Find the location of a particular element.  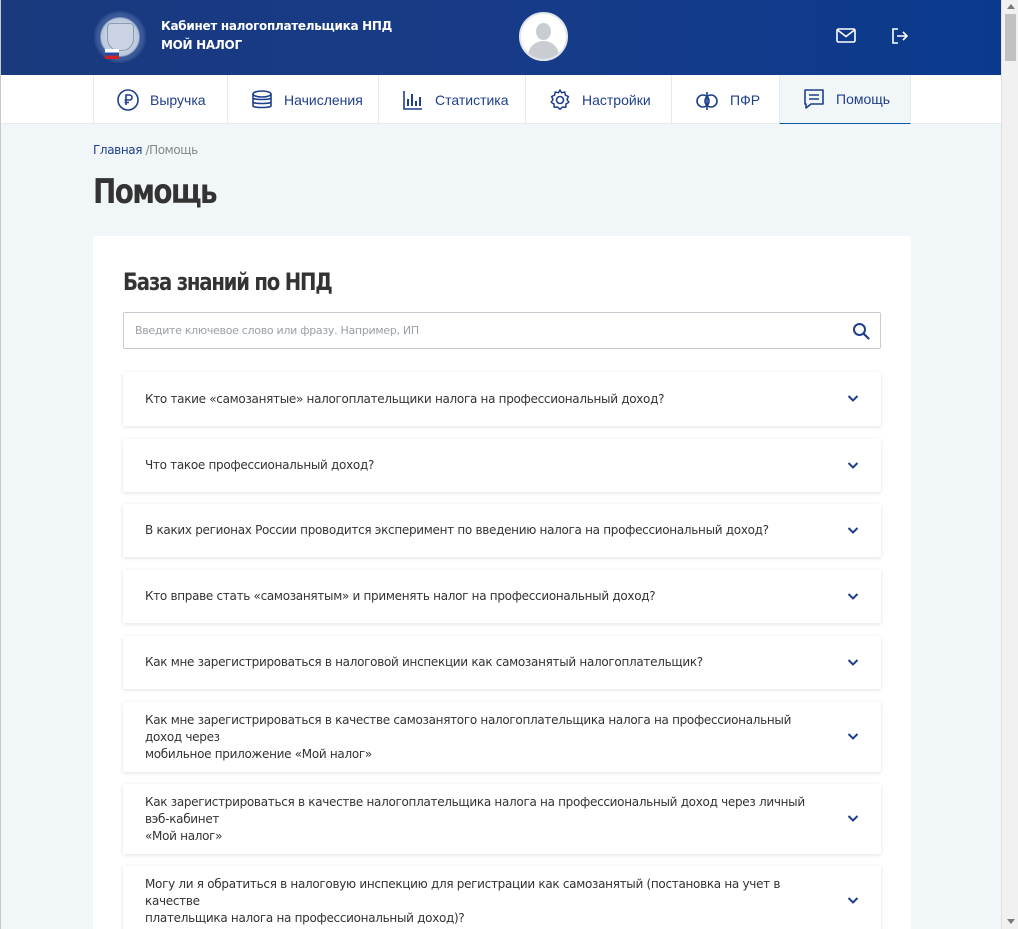

nav-item-help: Помощь is located at coordinates (845, 99).